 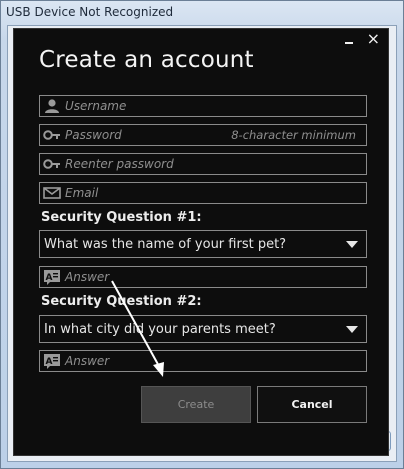 I want to click on security-question-2-value: In what city did your parents meet?, so click(x=160, y=329).